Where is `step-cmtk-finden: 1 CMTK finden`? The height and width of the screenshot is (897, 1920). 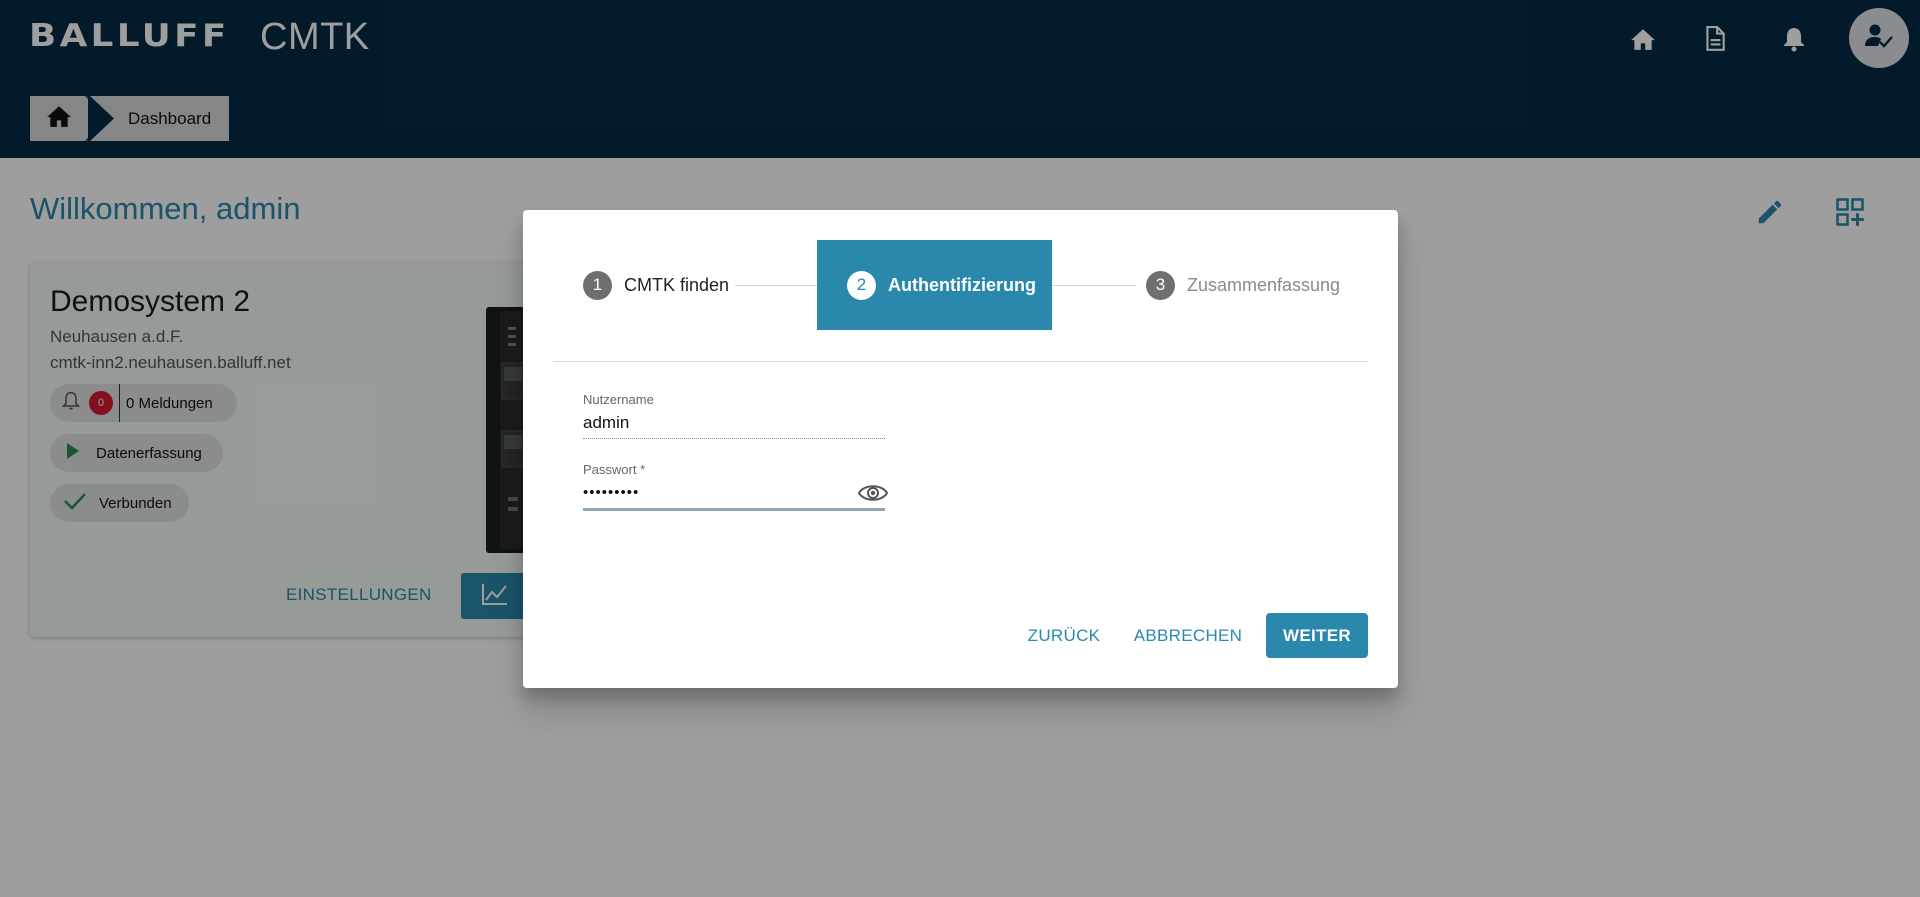 step-cmtk-finden: 1 CMTK finden is located at coordinates (656, 285).